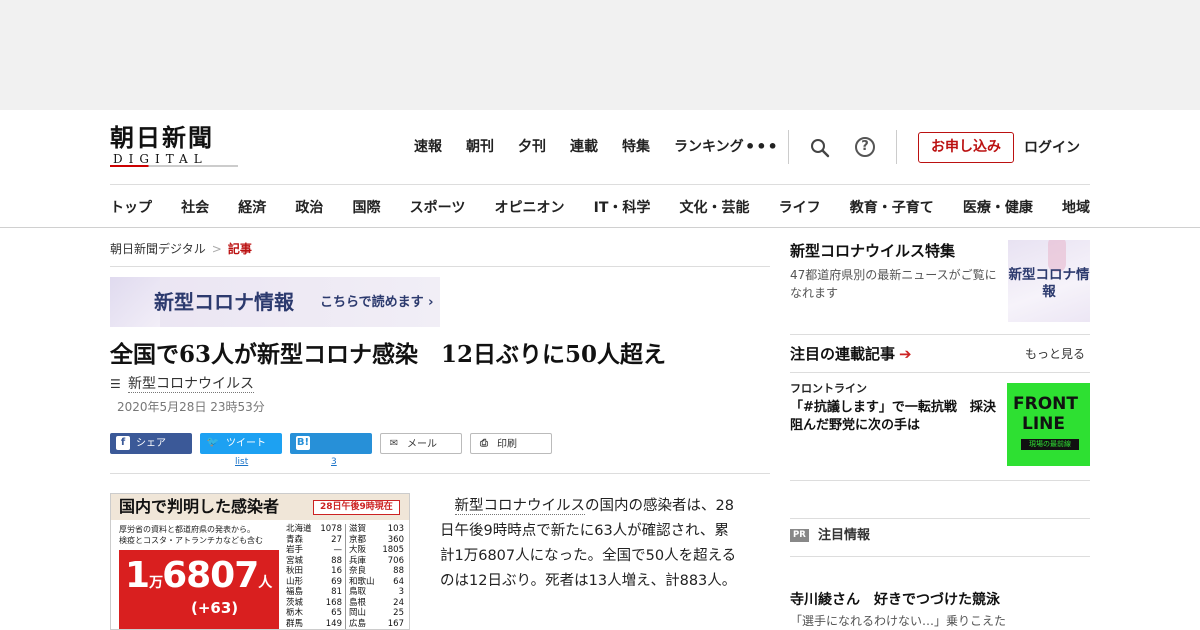  Describe the element at coordinates (1055, 354) in the screenshot. I see `see-more-link: もっと見る` at that location.